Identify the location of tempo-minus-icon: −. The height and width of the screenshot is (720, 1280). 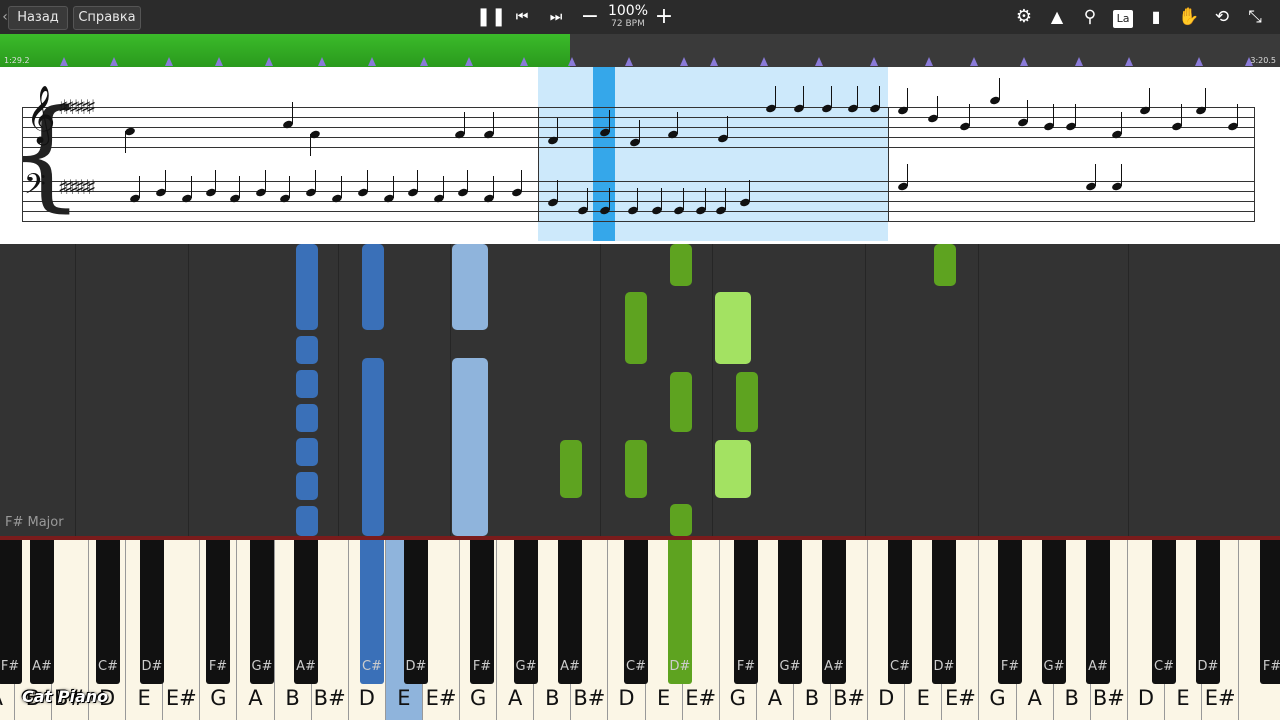
(590, 17).